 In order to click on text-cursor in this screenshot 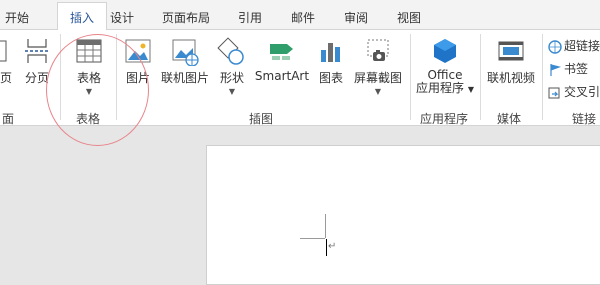, I will do `click(326, 247)`.